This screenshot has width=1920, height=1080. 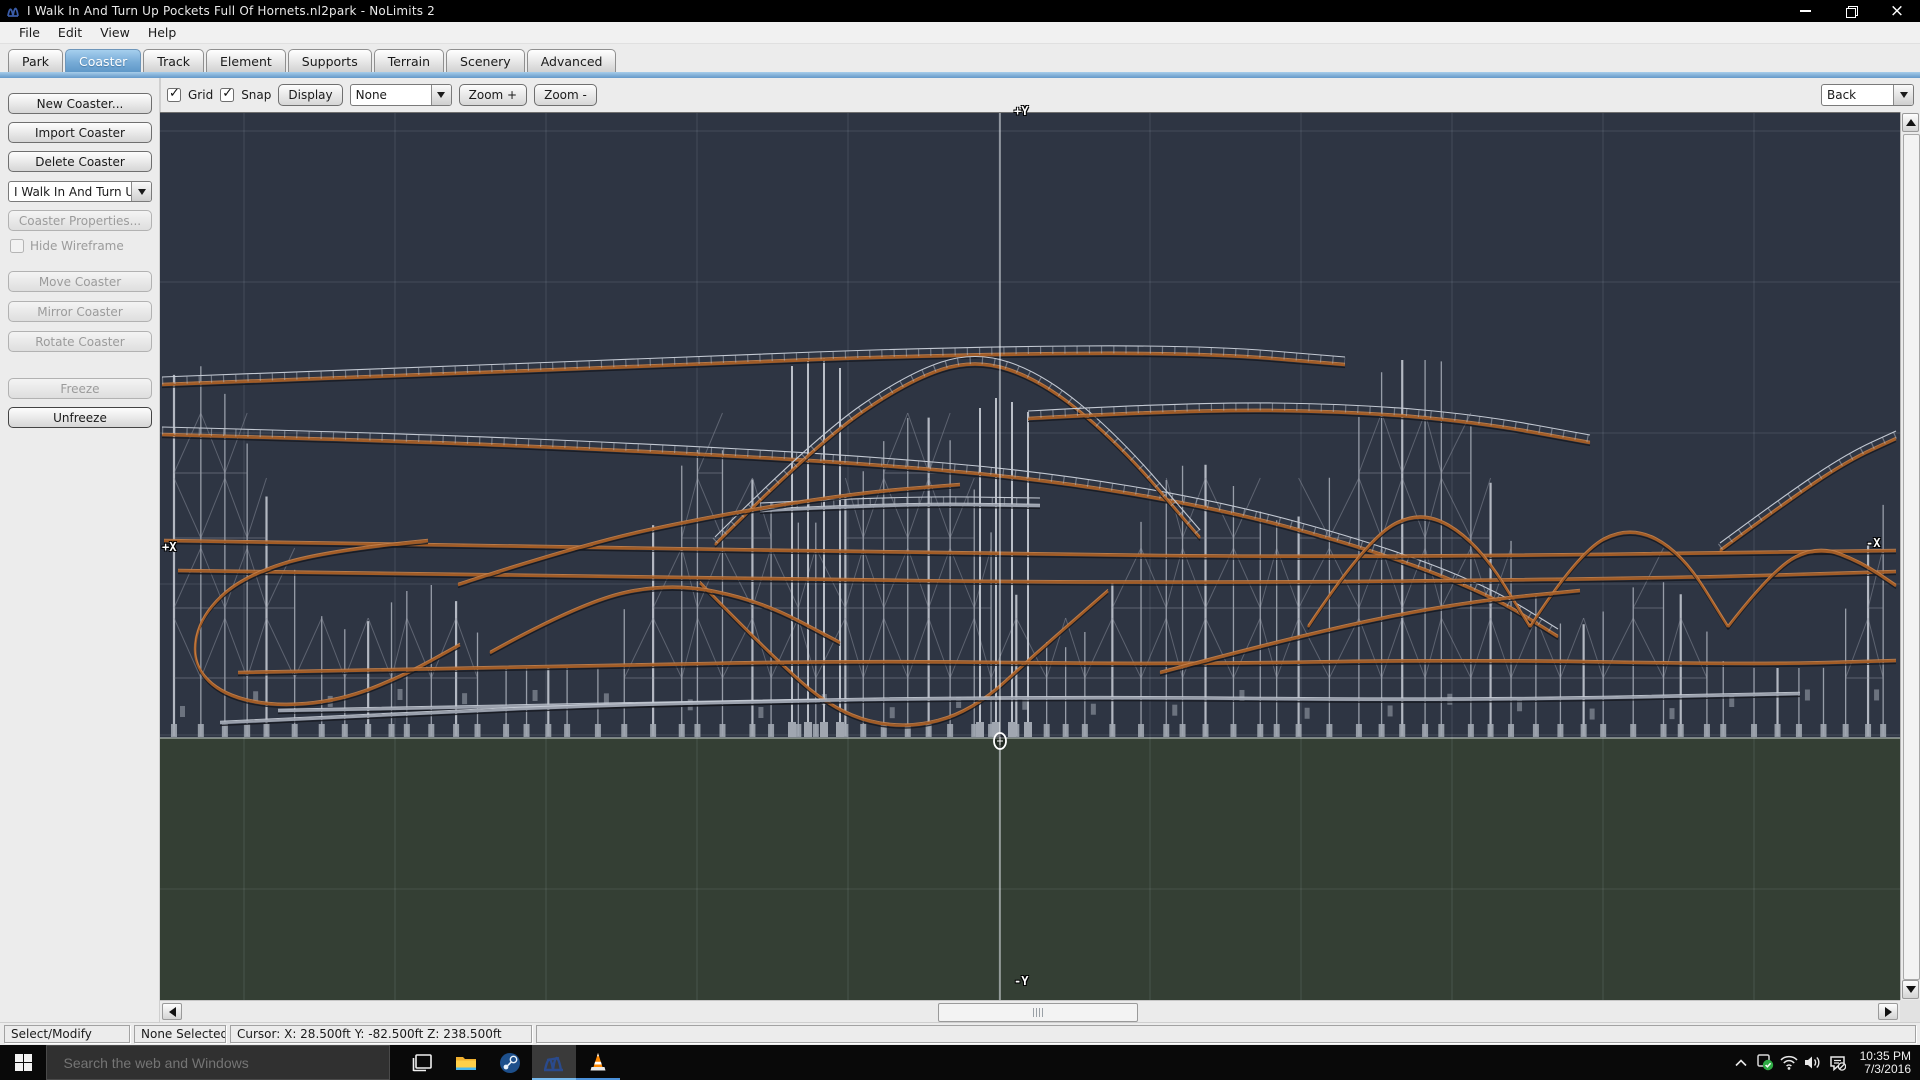 I want to click on tray-network-button, so click(x=1789, y=1062).